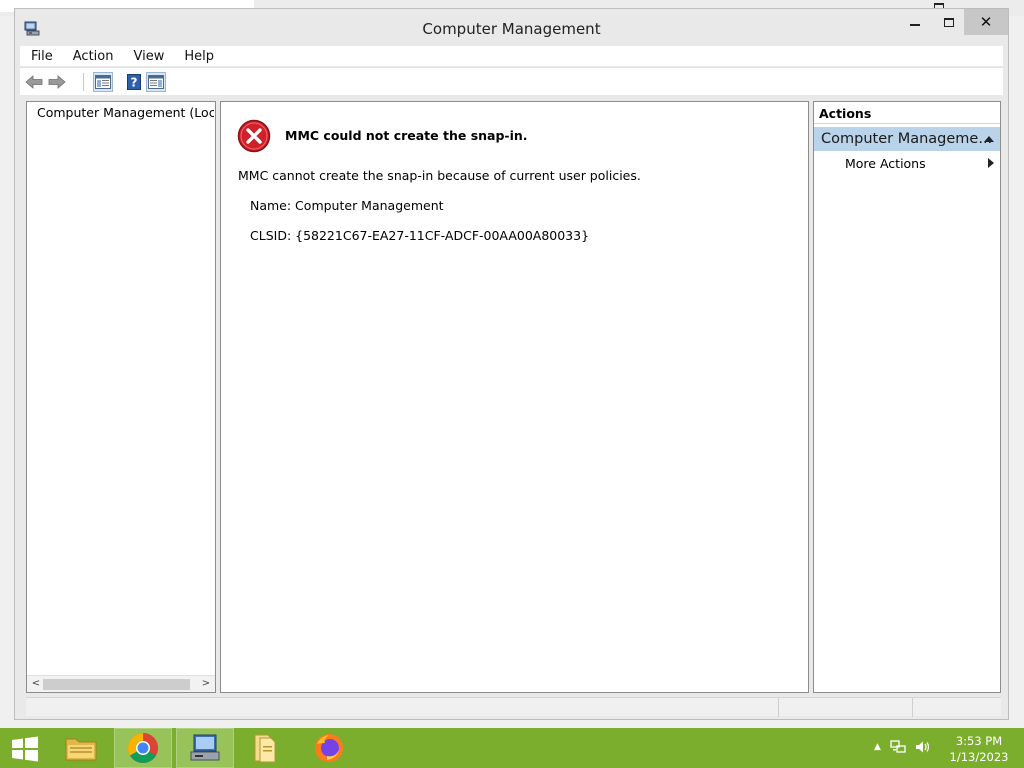 Image resolution: width=1024 pixels, height=768 pixels. Describe the element at coordinates (25, 749) in the screenshot. I see `windows-start-icon` at that location.